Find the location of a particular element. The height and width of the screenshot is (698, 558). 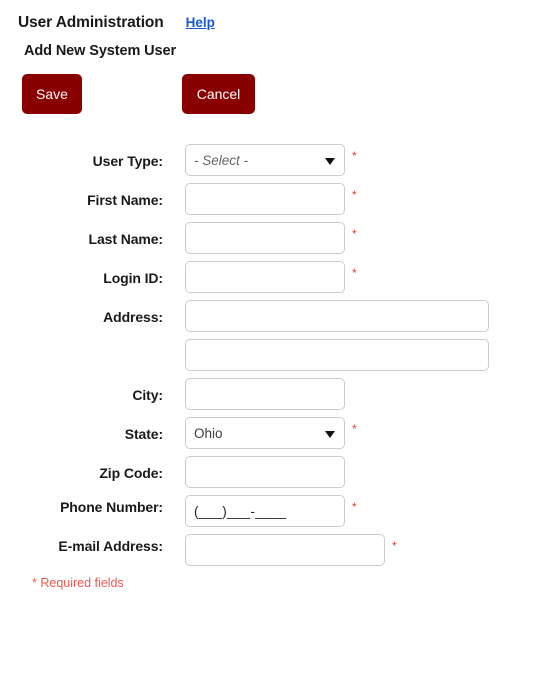

field-label: State: is located at coordinates (143, 434).